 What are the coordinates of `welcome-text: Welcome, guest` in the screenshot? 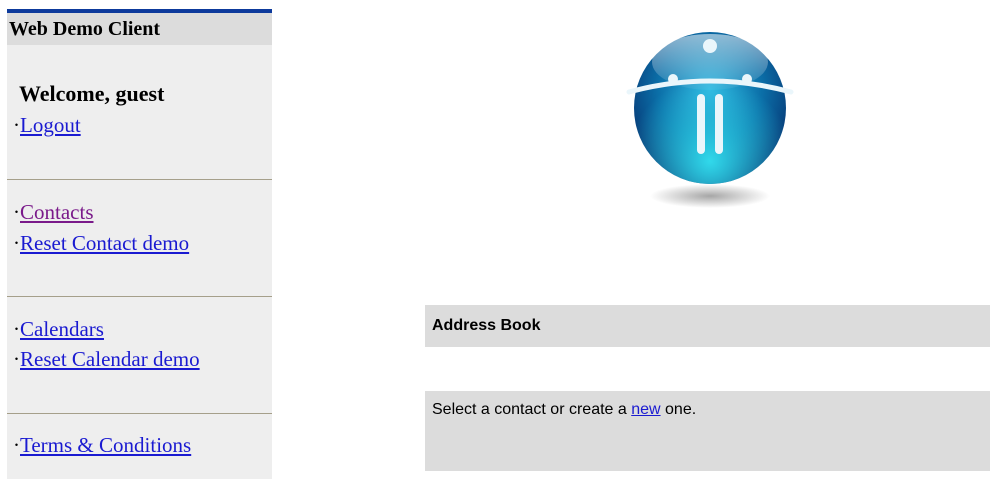 It's located at (92, 93).